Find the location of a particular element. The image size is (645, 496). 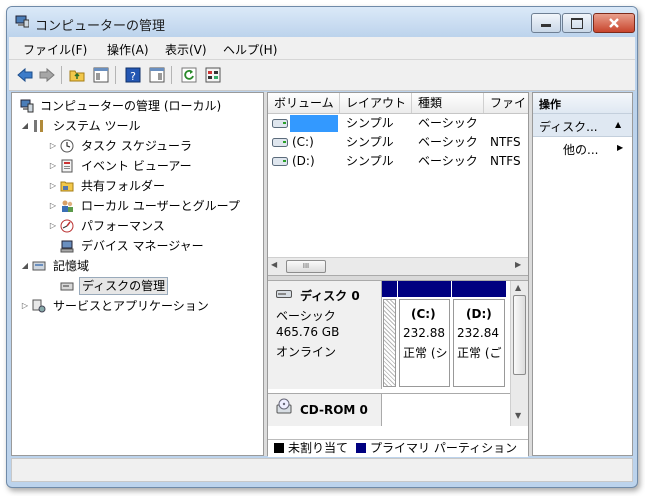

vertical-scrollbar-thumb is located at coordinates (519, 335).